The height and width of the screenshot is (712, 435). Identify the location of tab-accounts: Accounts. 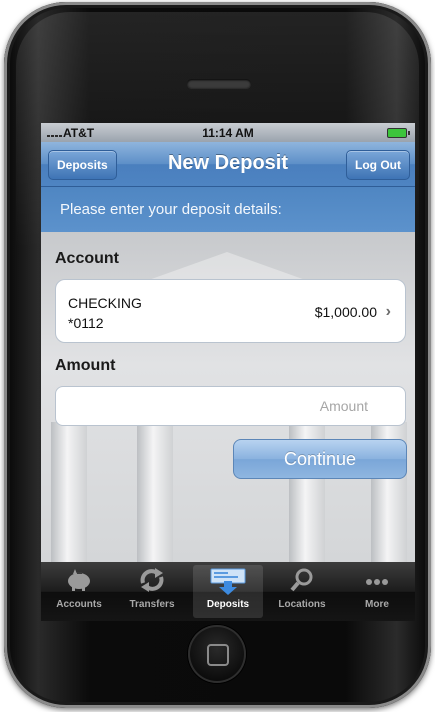
(79, 591).